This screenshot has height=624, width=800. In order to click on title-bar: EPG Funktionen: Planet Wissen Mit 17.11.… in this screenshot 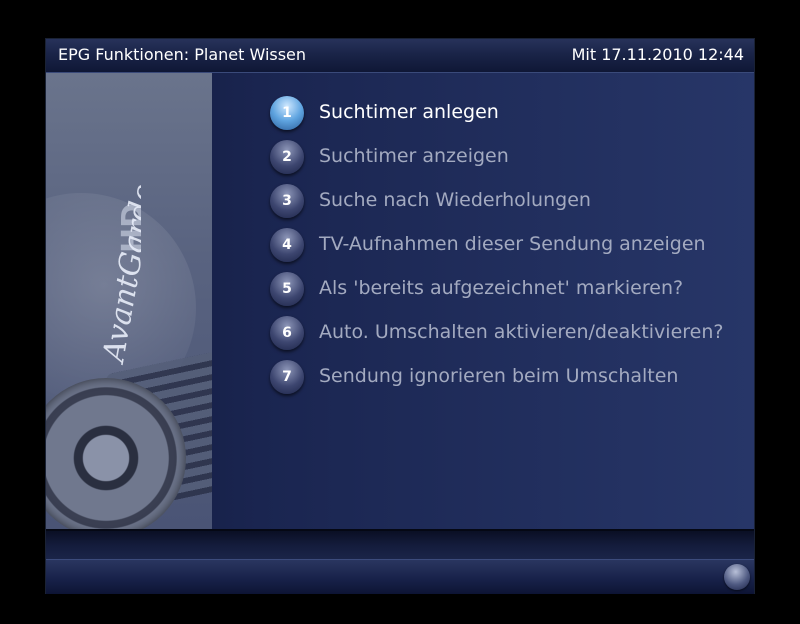, I will do `click(400, 56)`.